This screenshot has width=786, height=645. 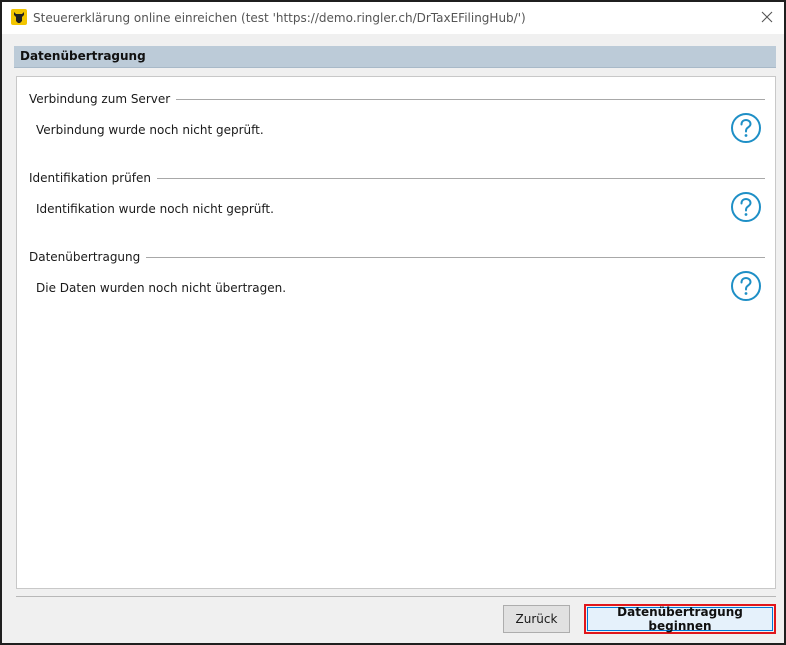 What do you see at coordinates (19, 17) in the screenshot?
I see `bull-logo-icon` at bounding box center [19, 17].